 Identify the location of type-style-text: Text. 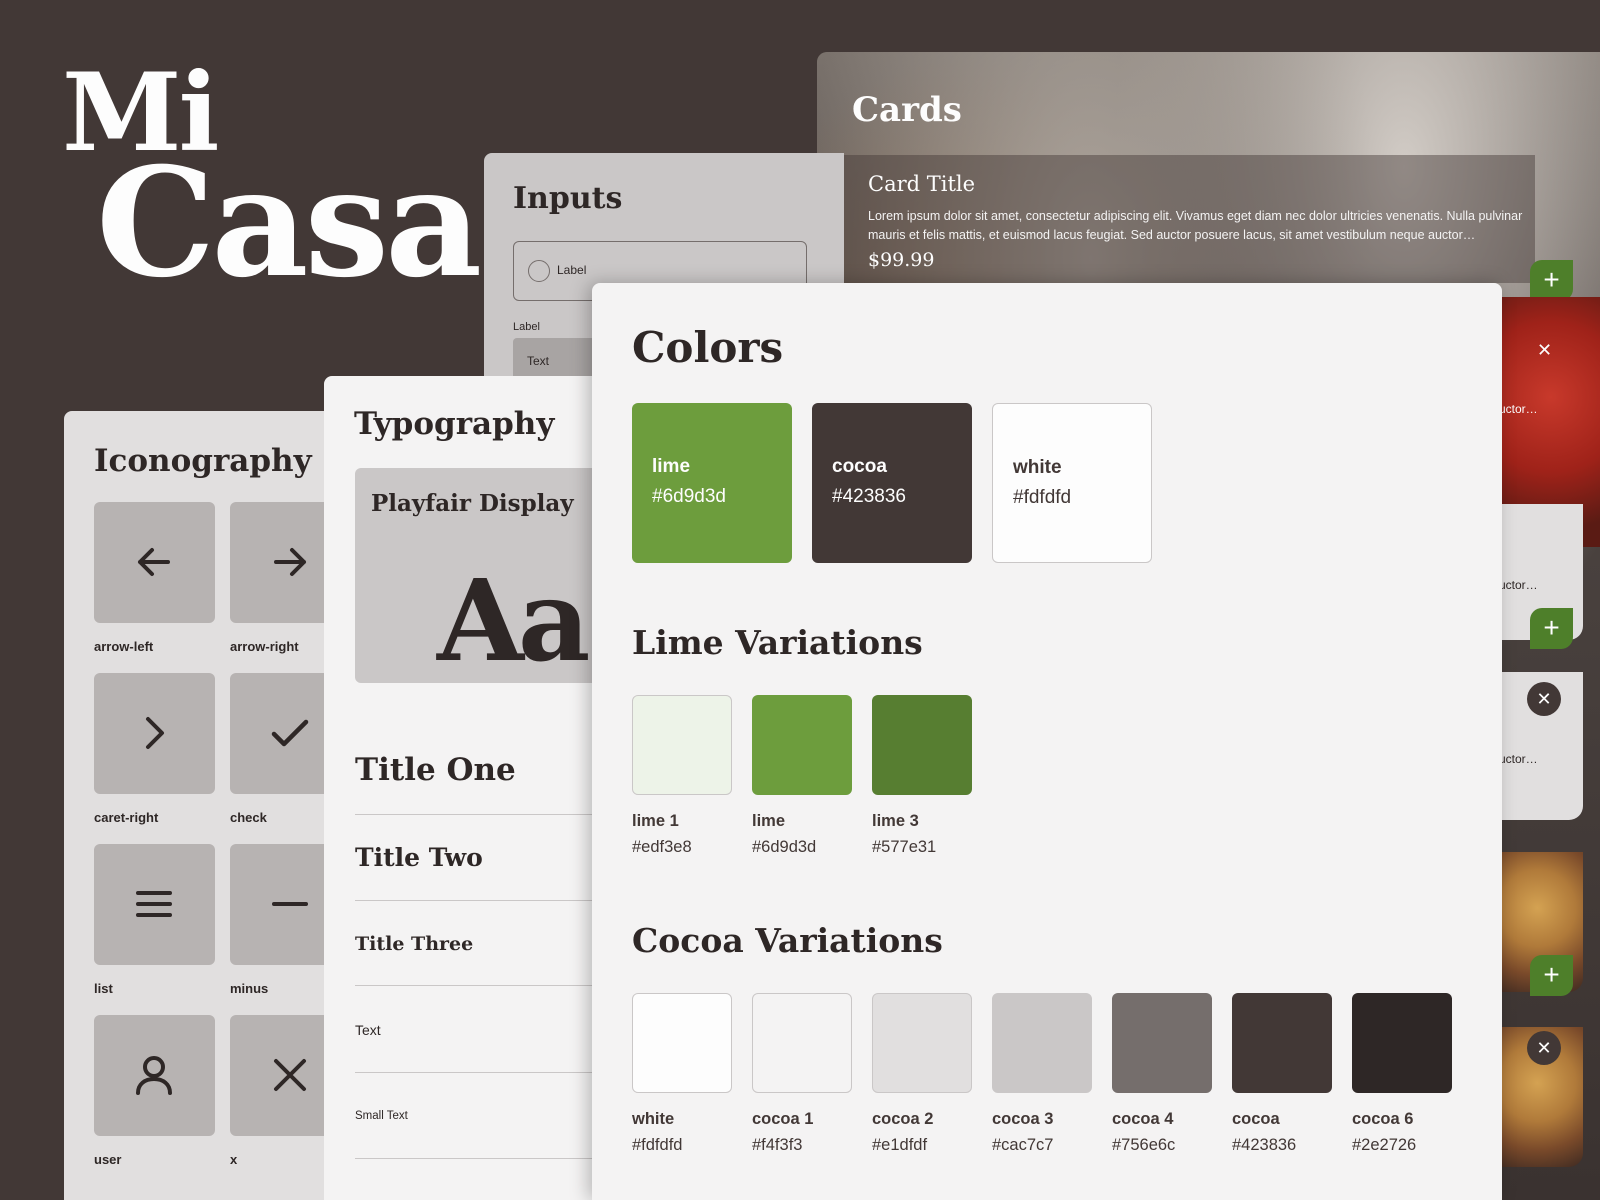
(489, 1047).